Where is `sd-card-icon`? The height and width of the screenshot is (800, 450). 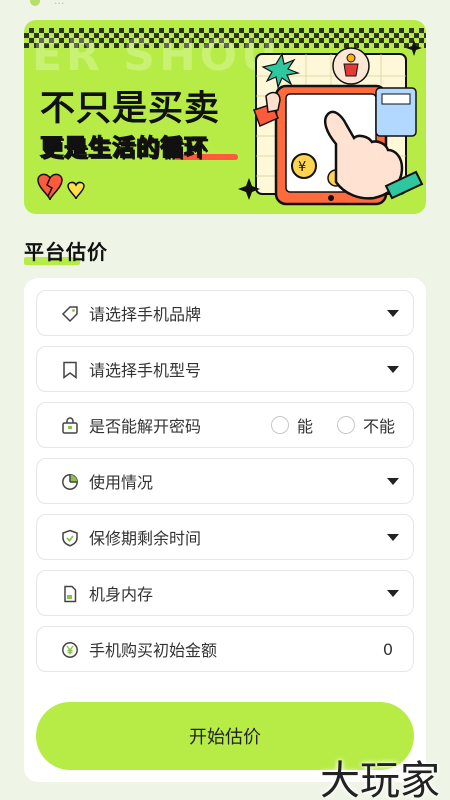
sd-card-icon is located at coordinates (70, 594).